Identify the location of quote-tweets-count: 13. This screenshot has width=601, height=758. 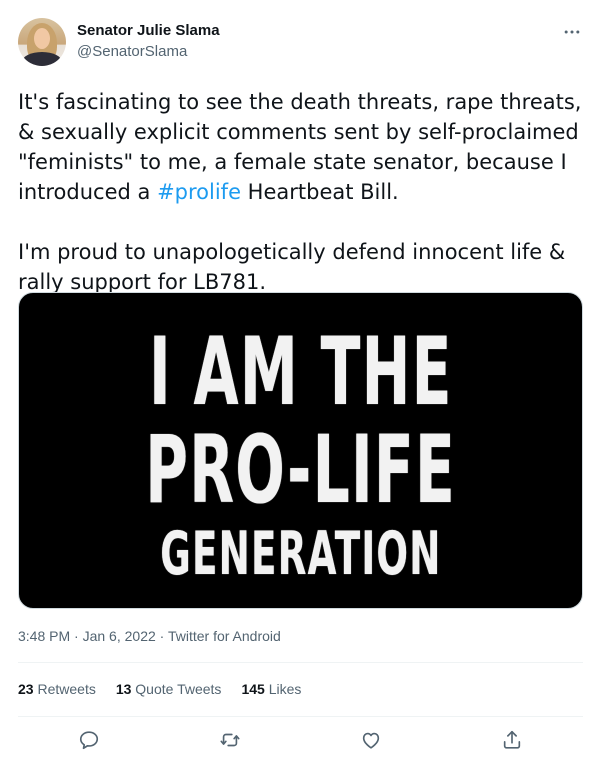
(123, 689).